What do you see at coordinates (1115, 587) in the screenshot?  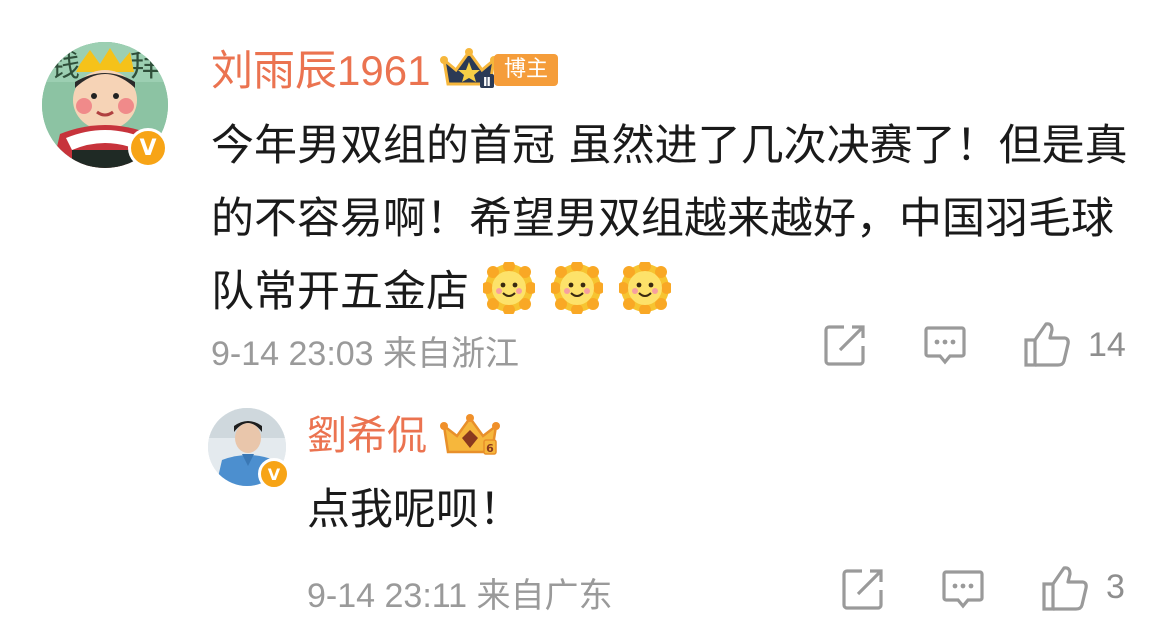 I see `like-count: 3` at bounding box center [1115, 587].